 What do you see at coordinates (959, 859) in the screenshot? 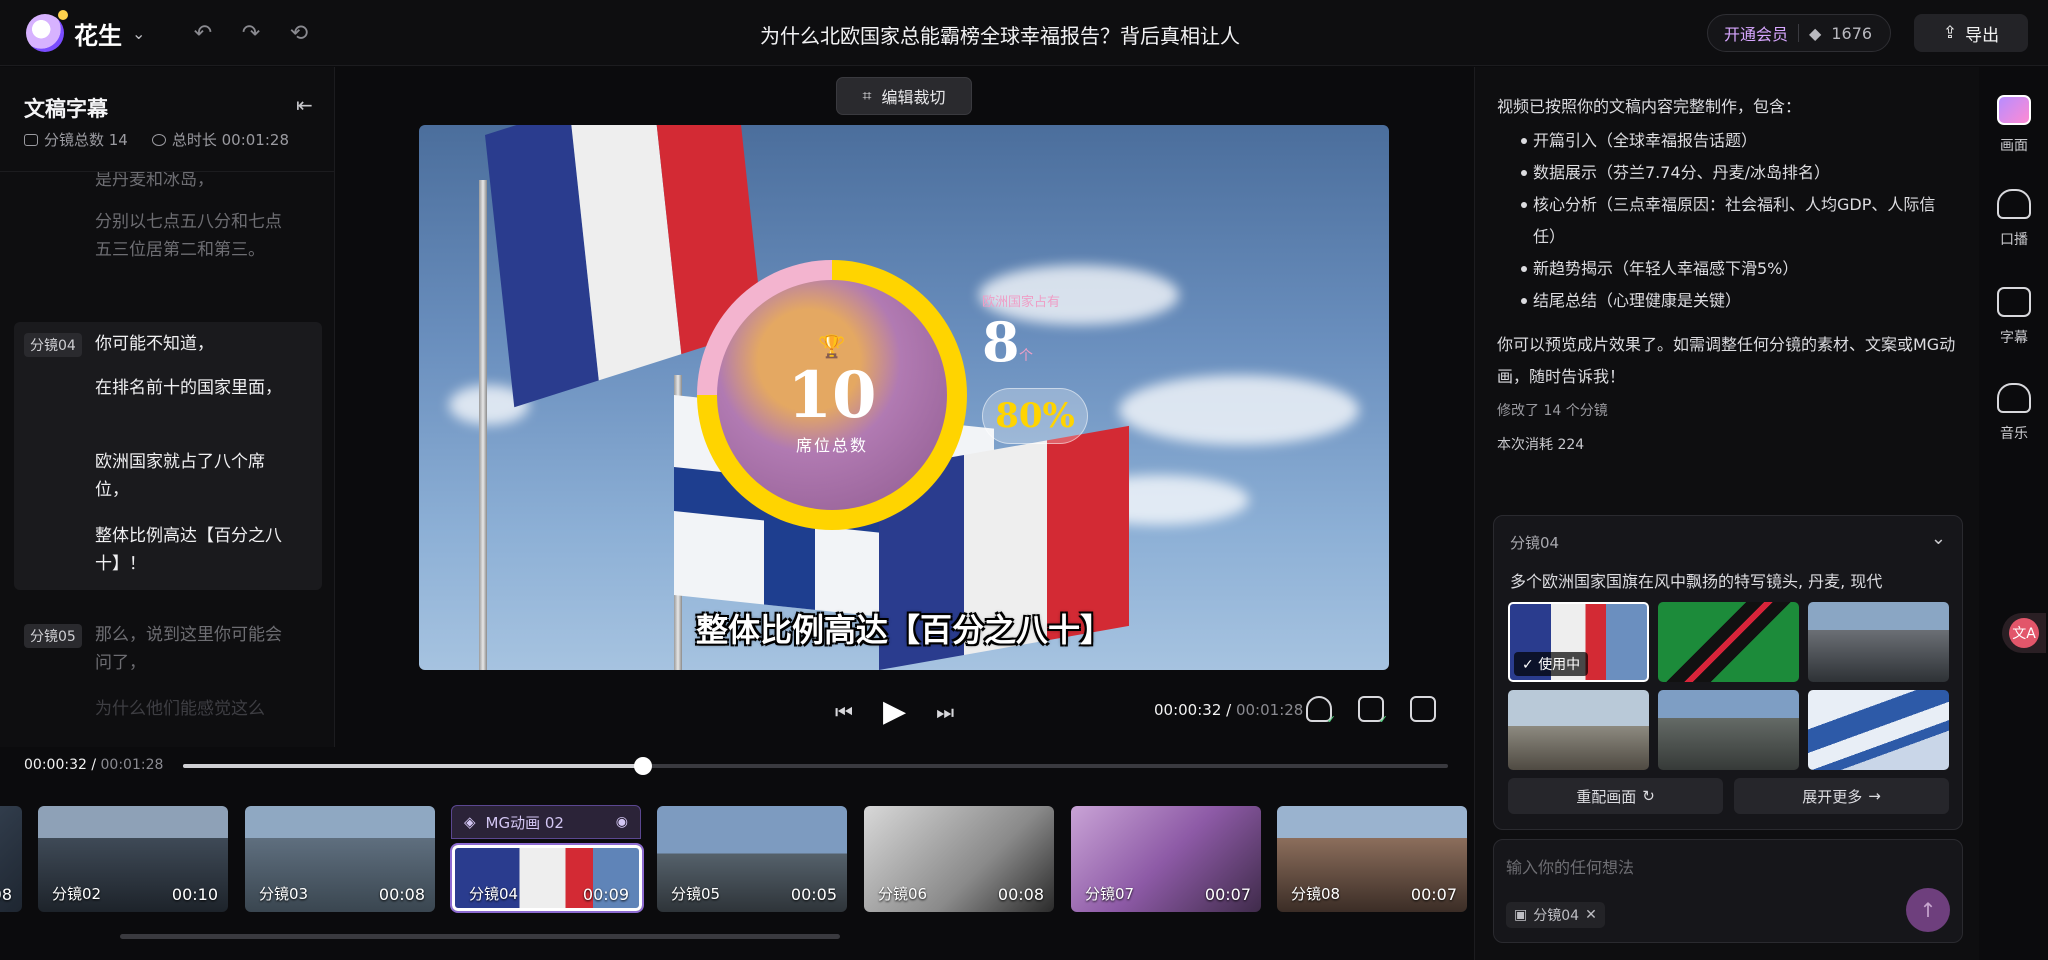
I see `clip-thumb: 分镜06 00:08` at bounding box center [959, 859].